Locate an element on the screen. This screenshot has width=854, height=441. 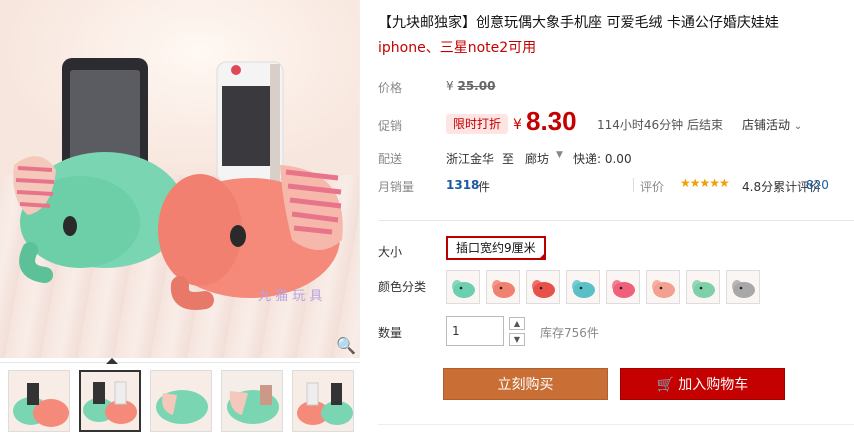
promo-badge: 限时打折 is located at coordinates (477, 124).